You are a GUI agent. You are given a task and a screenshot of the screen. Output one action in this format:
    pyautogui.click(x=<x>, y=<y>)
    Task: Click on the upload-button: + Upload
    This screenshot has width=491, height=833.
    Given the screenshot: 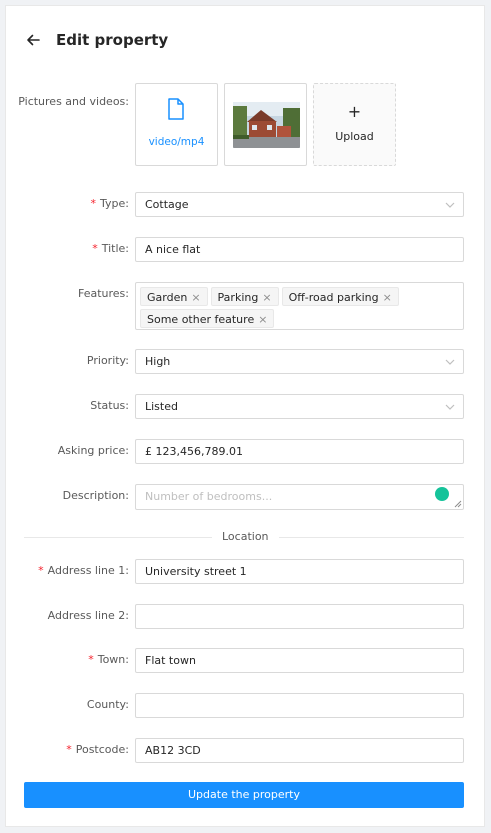 What is the action you would take?
    pyautogui.click(x=354, y=124)
    